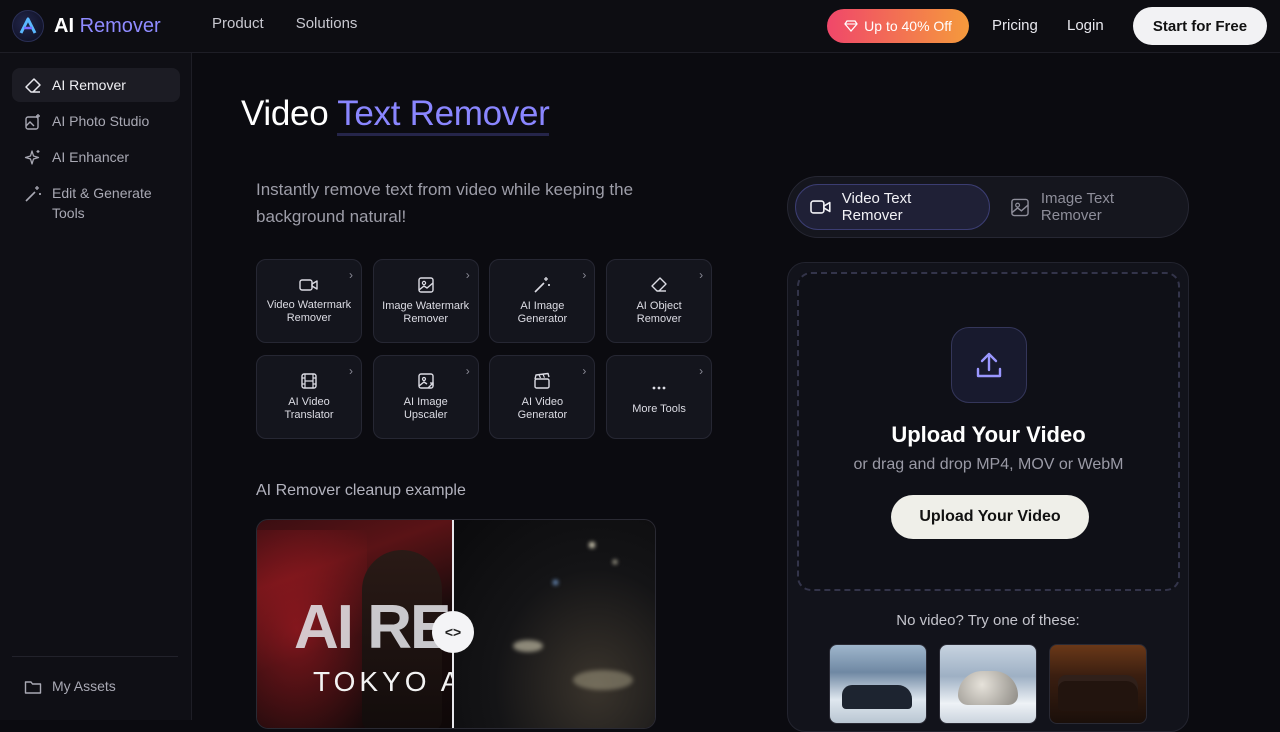  I want to click on sidebar-item-my-assets: My Assets, so click(96, 686).